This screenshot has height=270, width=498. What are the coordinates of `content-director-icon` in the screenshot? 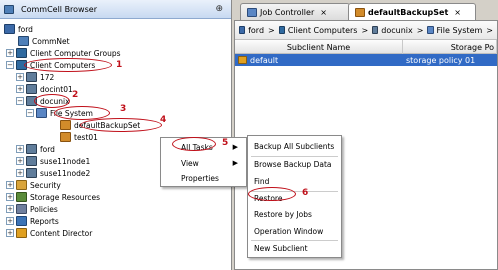 It's located at (21, 233).